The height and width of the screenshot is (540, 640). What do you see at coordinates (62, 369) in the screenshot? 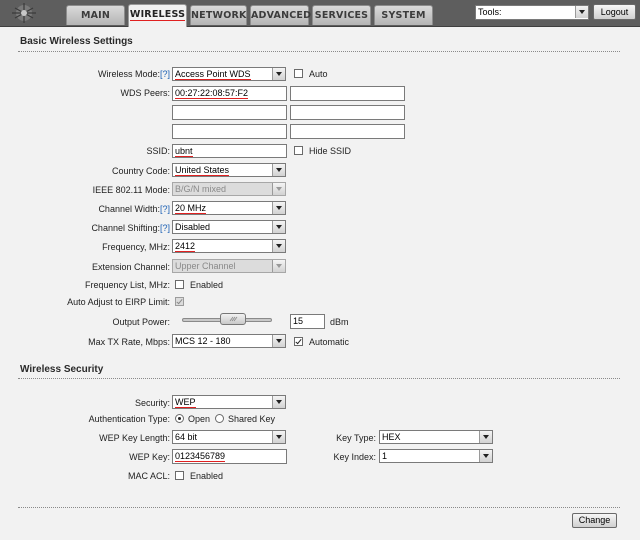
I see `section-title-wireless-security: Wireless Security` at bounding box center [62, 369].